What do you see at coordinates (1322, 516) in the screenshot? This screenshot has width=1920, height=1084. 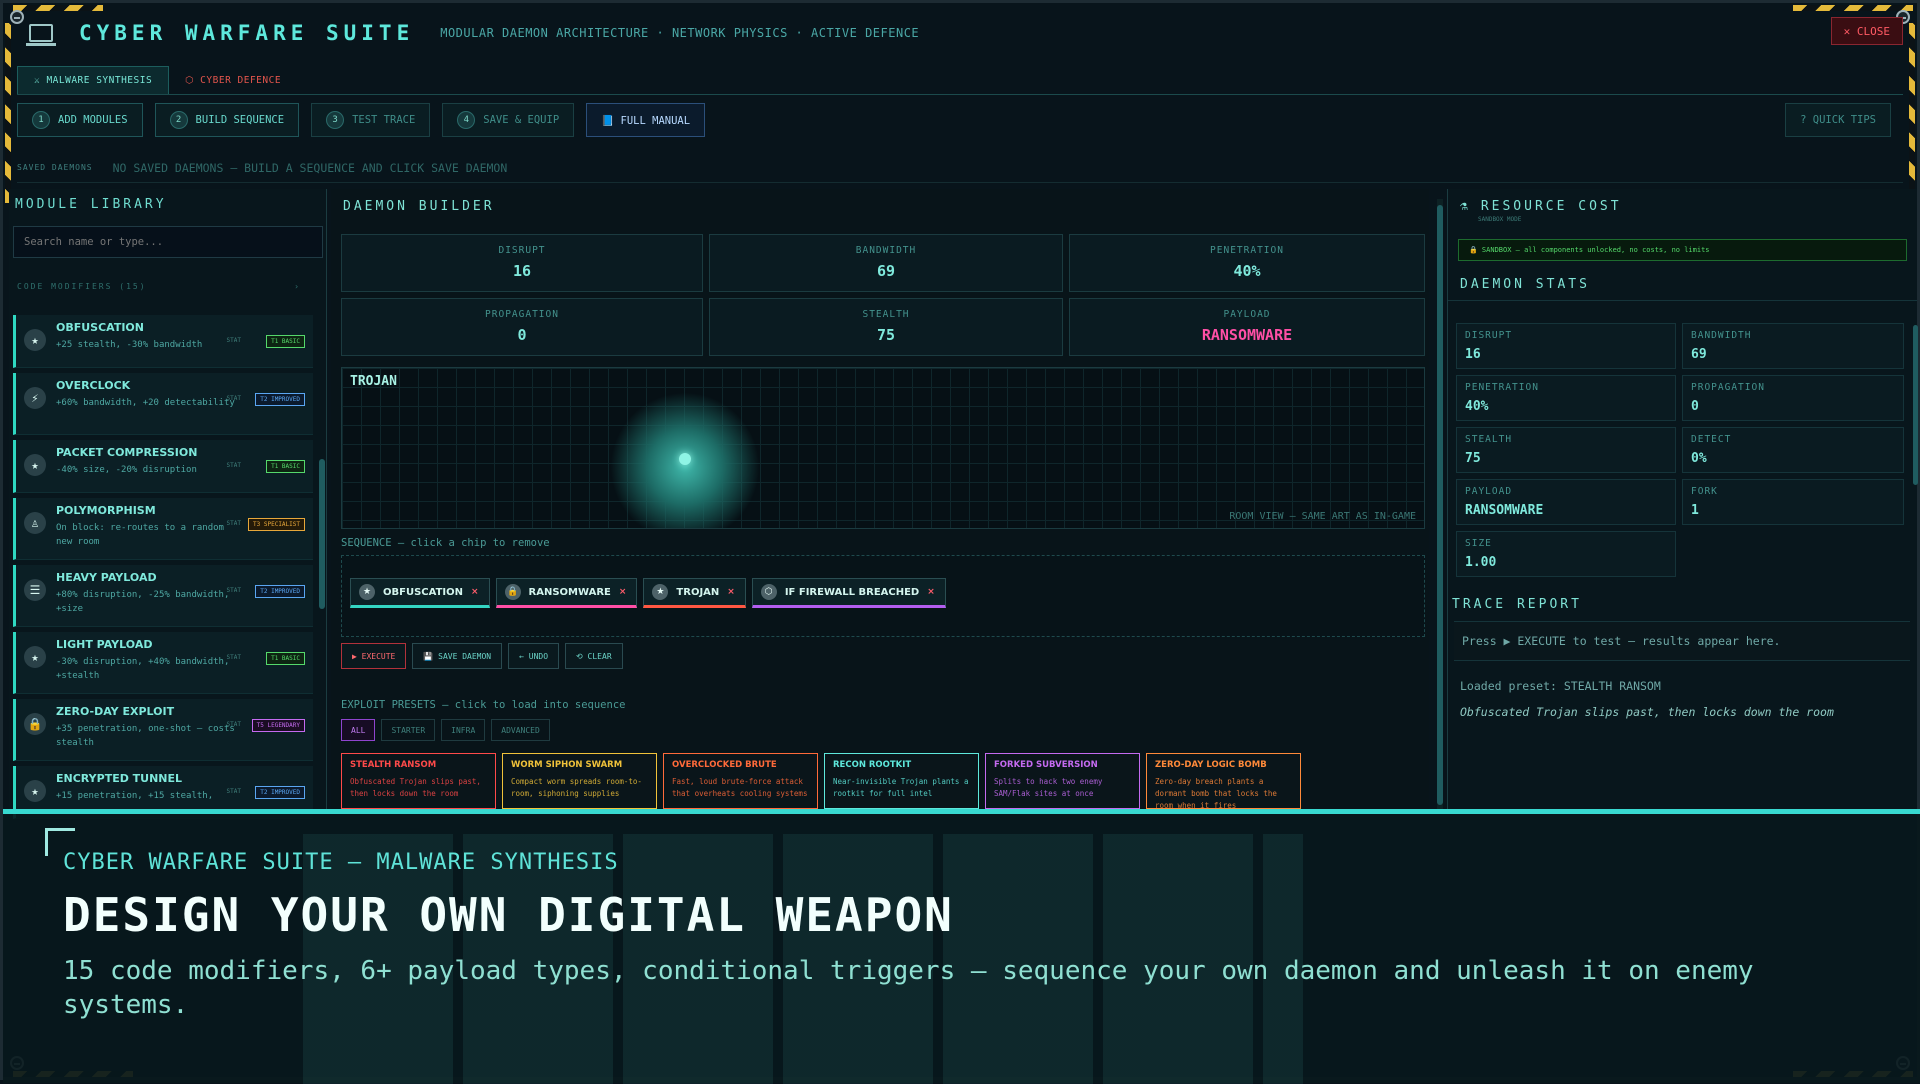 I see `room-footer: ROOM VIEW — SAME ART AS IN-GAME` at bounding box center [1322, 516].